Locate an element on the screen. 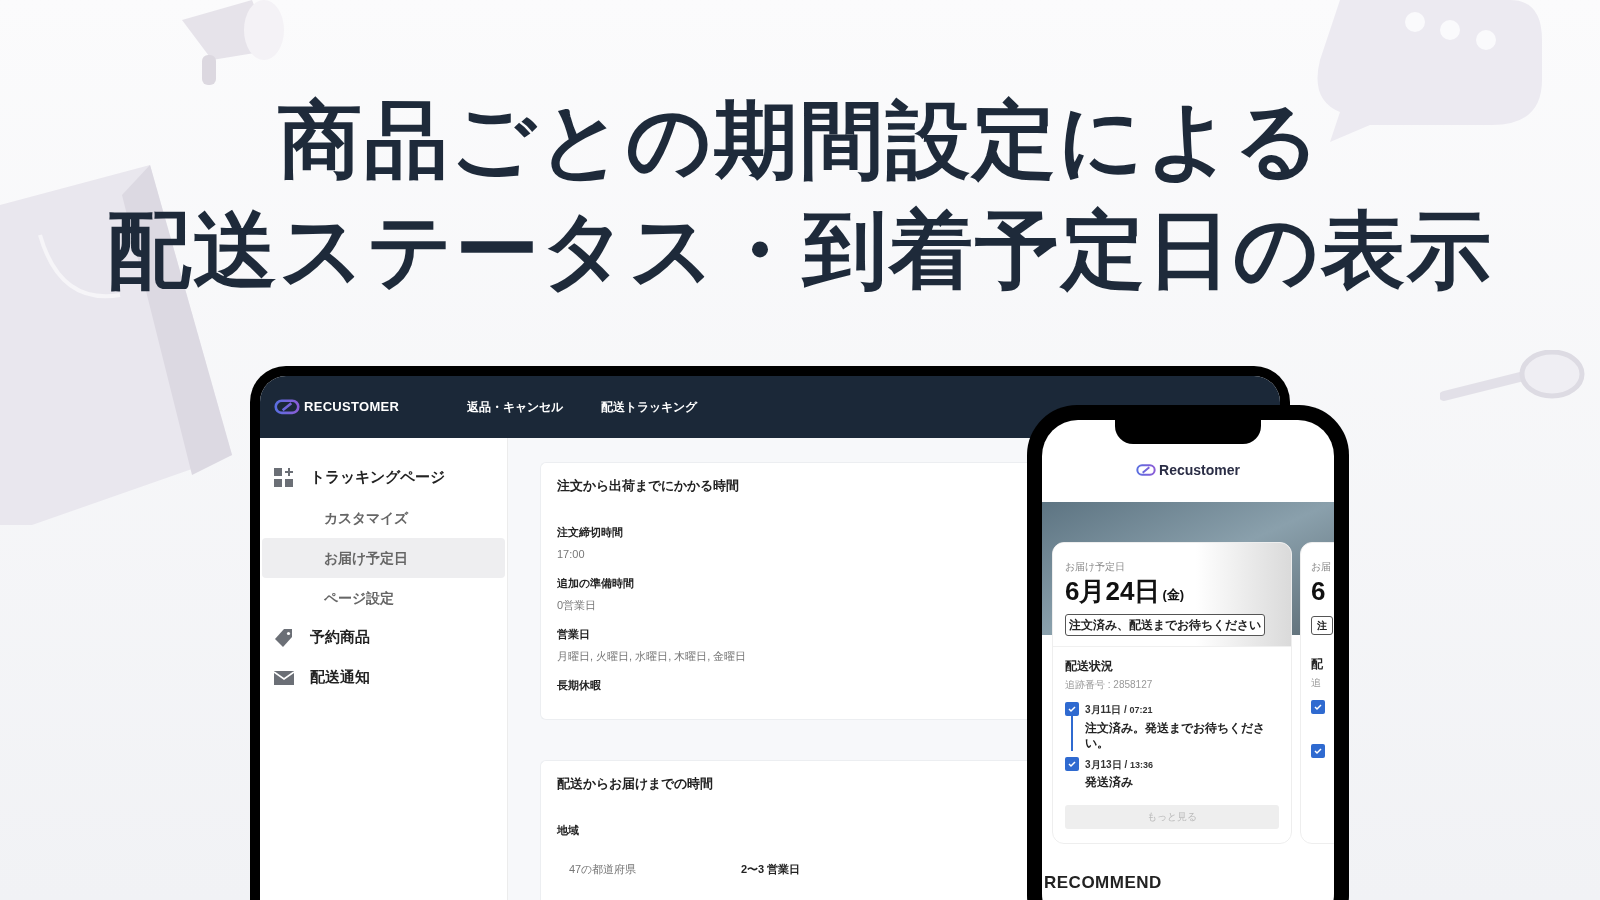  field-label: 追加の準備時間 is located at coordinates (595, 583).